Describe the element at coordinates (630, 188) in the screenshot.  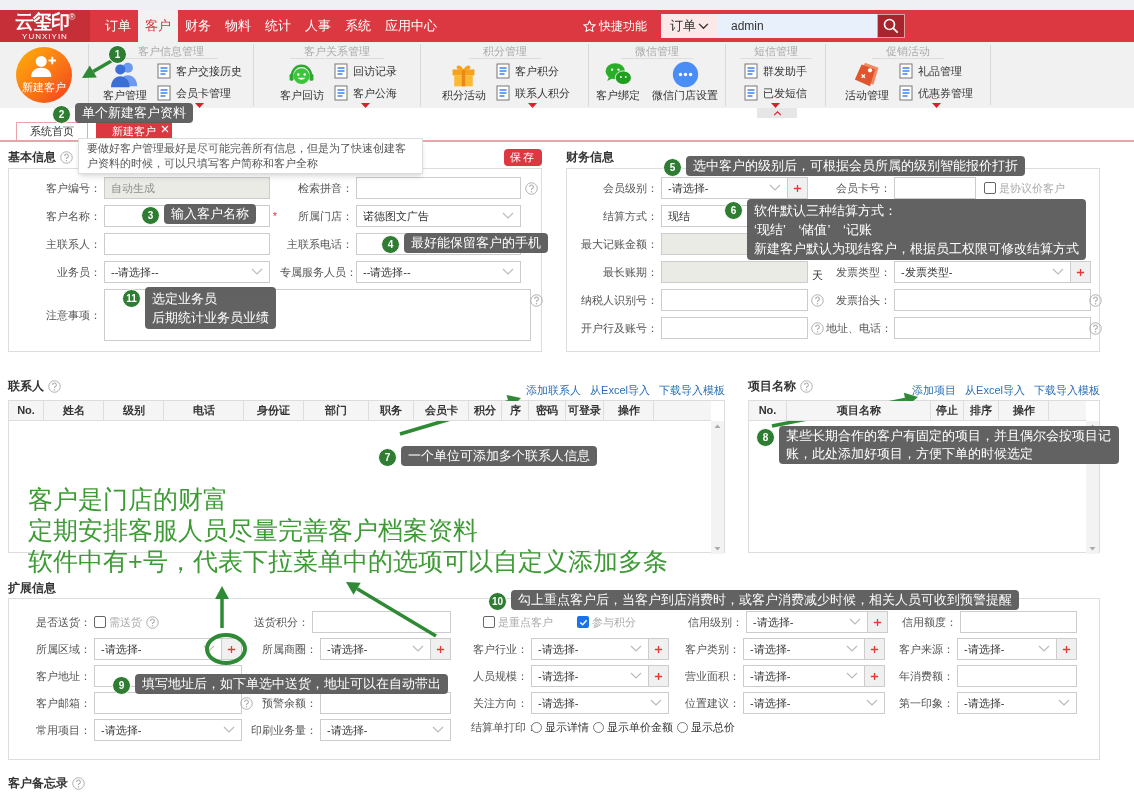
I see `field-label: 会员级别：` at that location.